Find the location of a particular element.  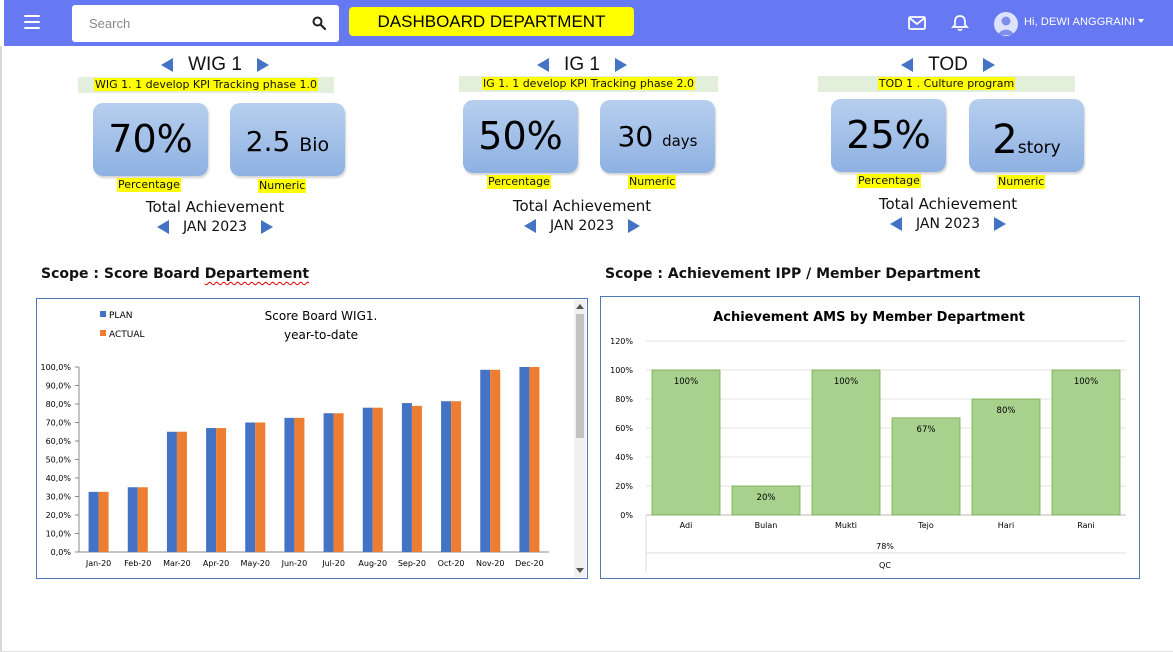

numeric-unit: Bio is located at coordinates (314, 145).